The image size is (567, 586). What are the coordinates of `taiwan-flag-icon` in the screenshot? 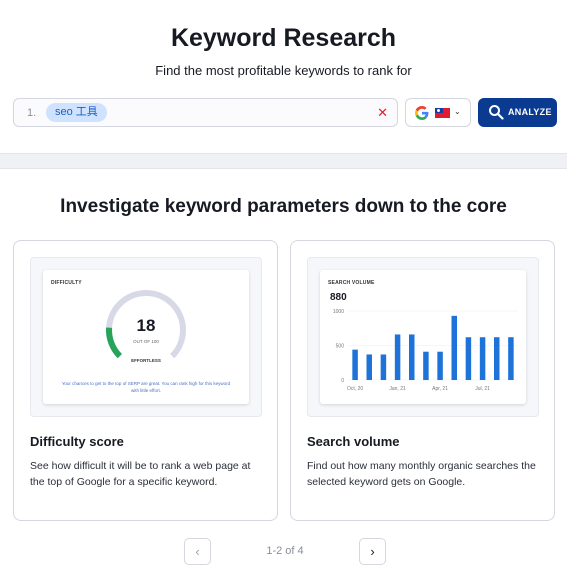 It's located at (442, 113).